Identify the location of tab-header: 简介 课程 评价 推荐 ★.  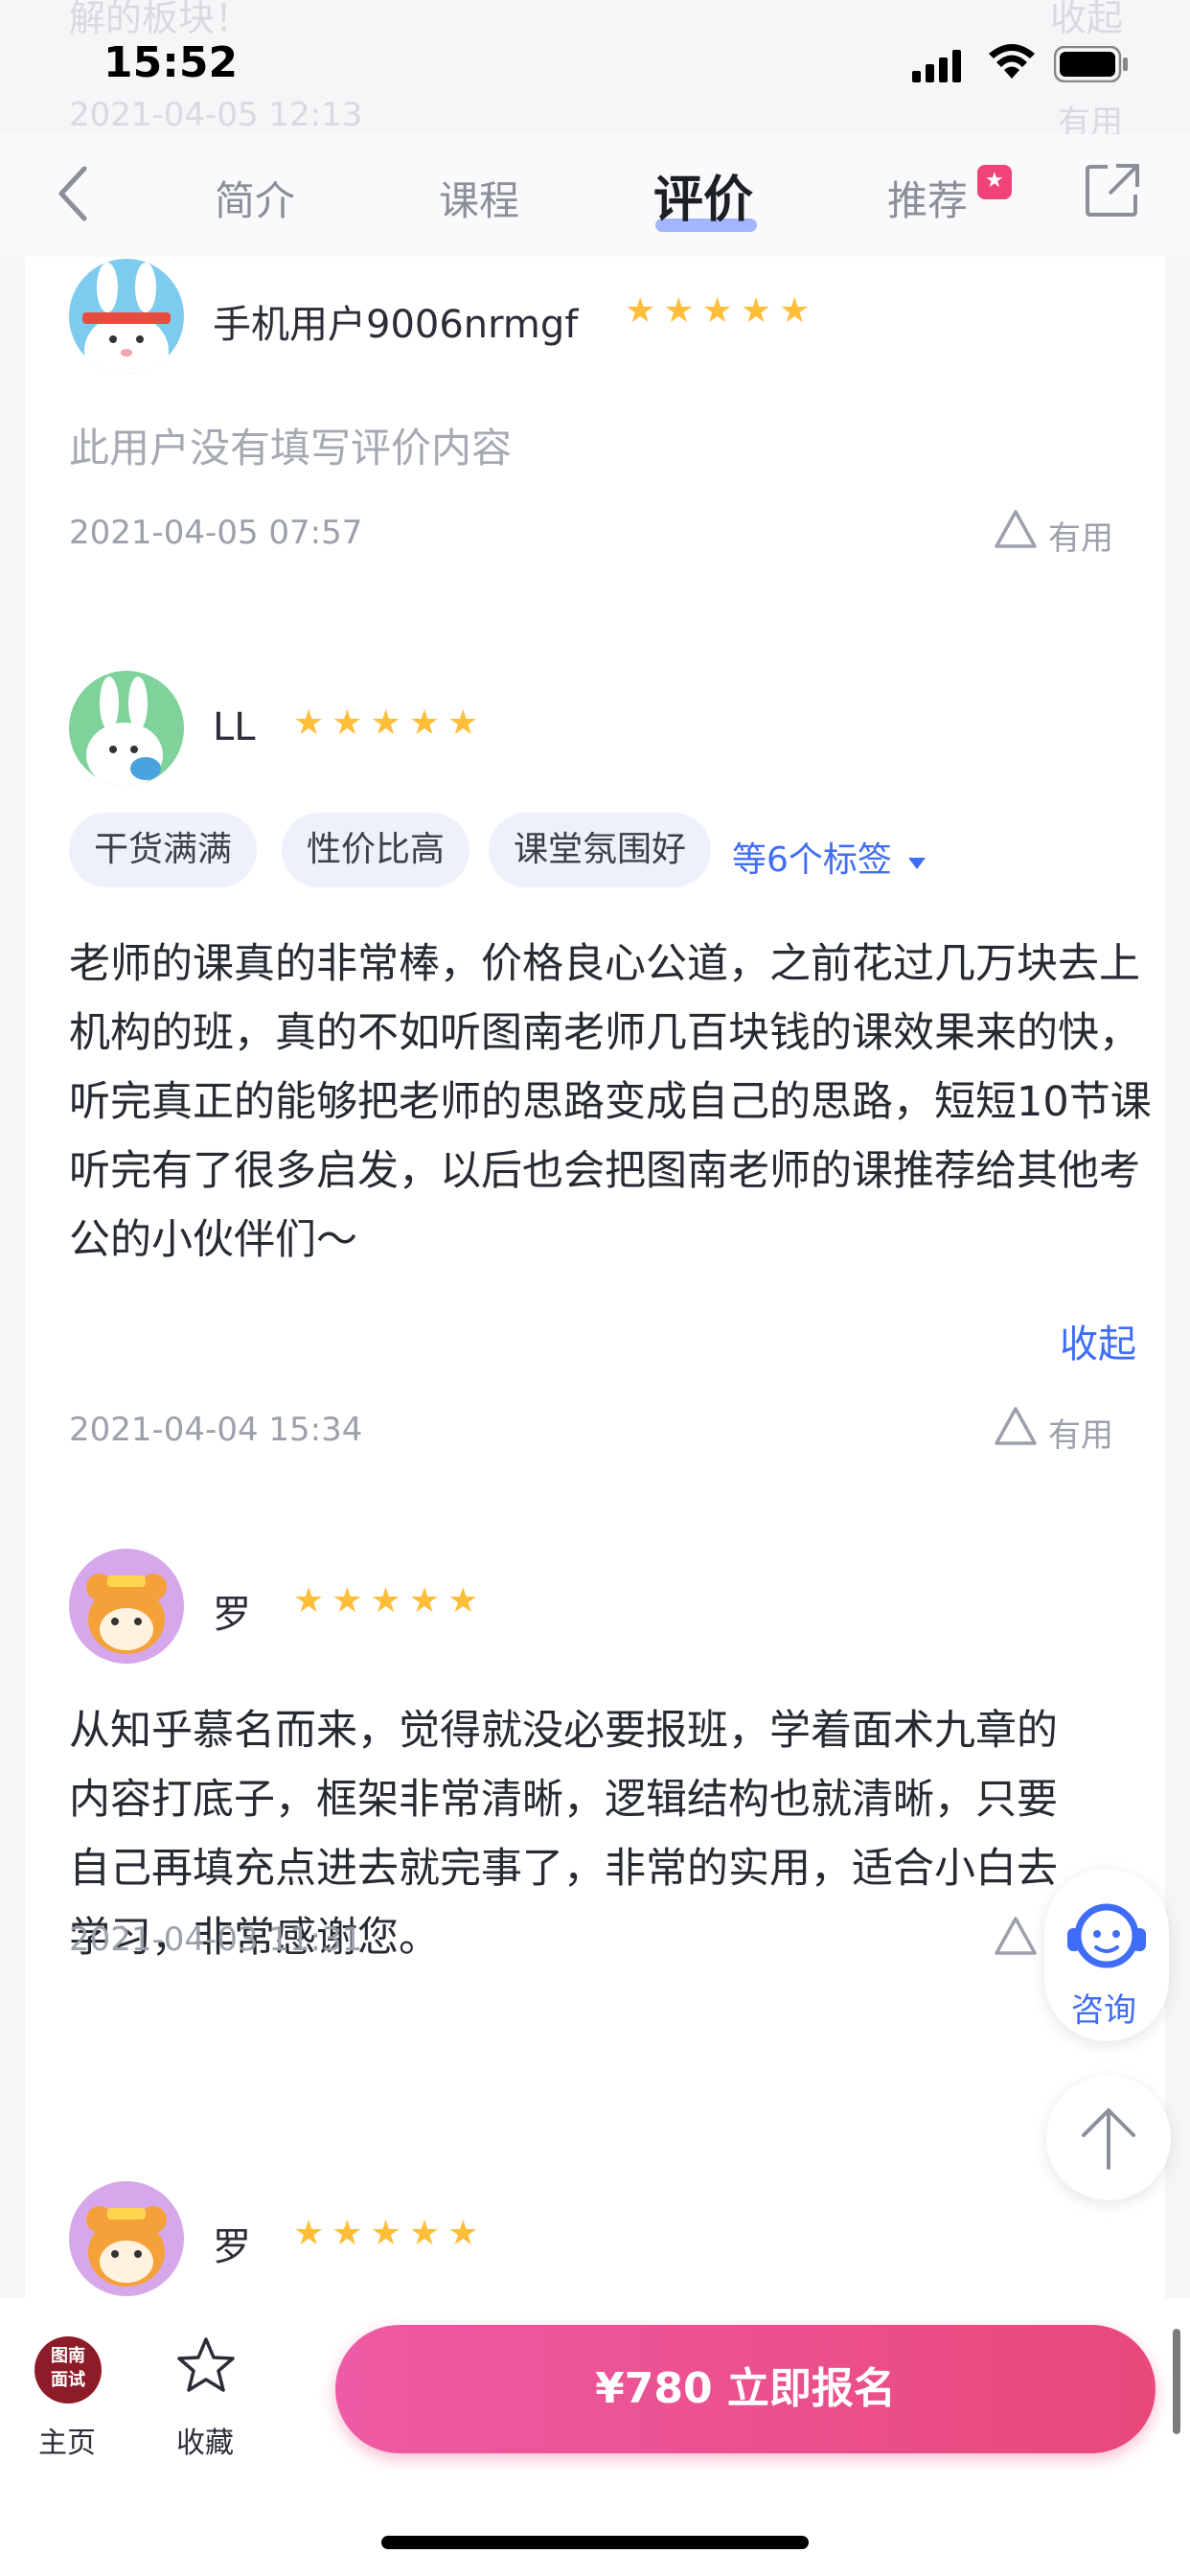
(595, 195).